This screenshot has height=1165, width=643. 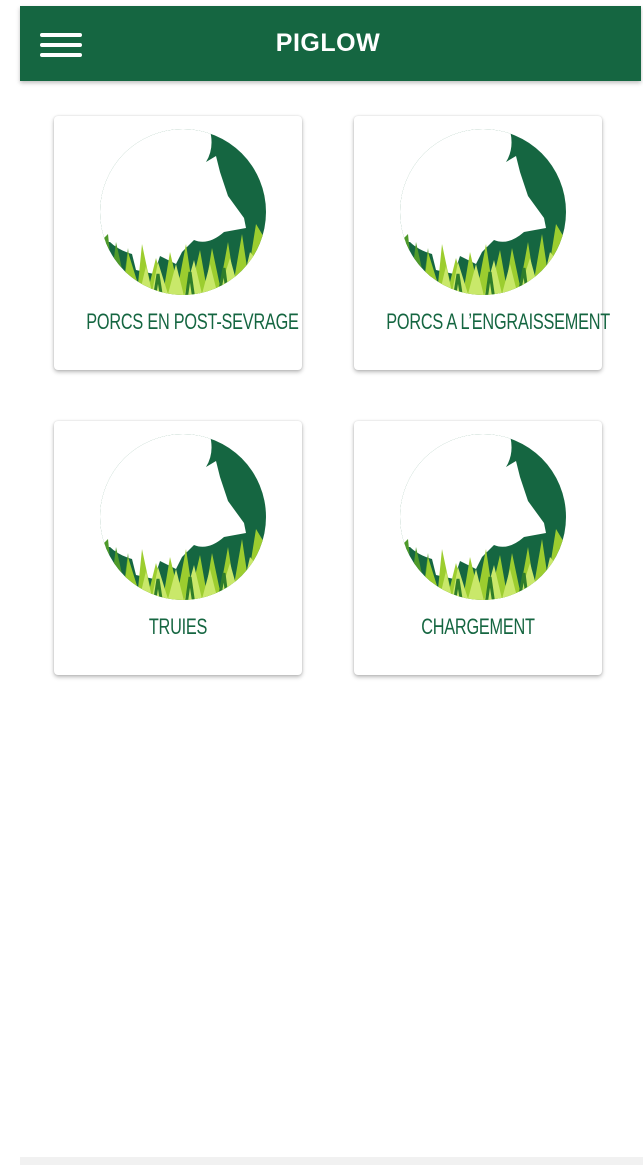 I want to click on card-label: PORCS EN POST-SEVRAGE, so click(x=192, y=321).